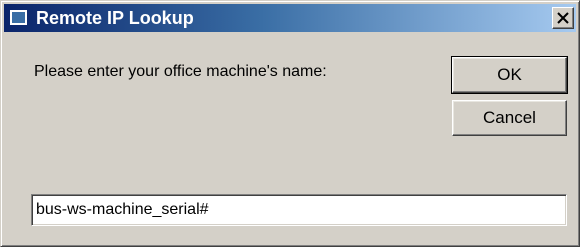 The image size is (580, 247). I want to click on title-bar: Remote IP Lookup, so click(290, 18).